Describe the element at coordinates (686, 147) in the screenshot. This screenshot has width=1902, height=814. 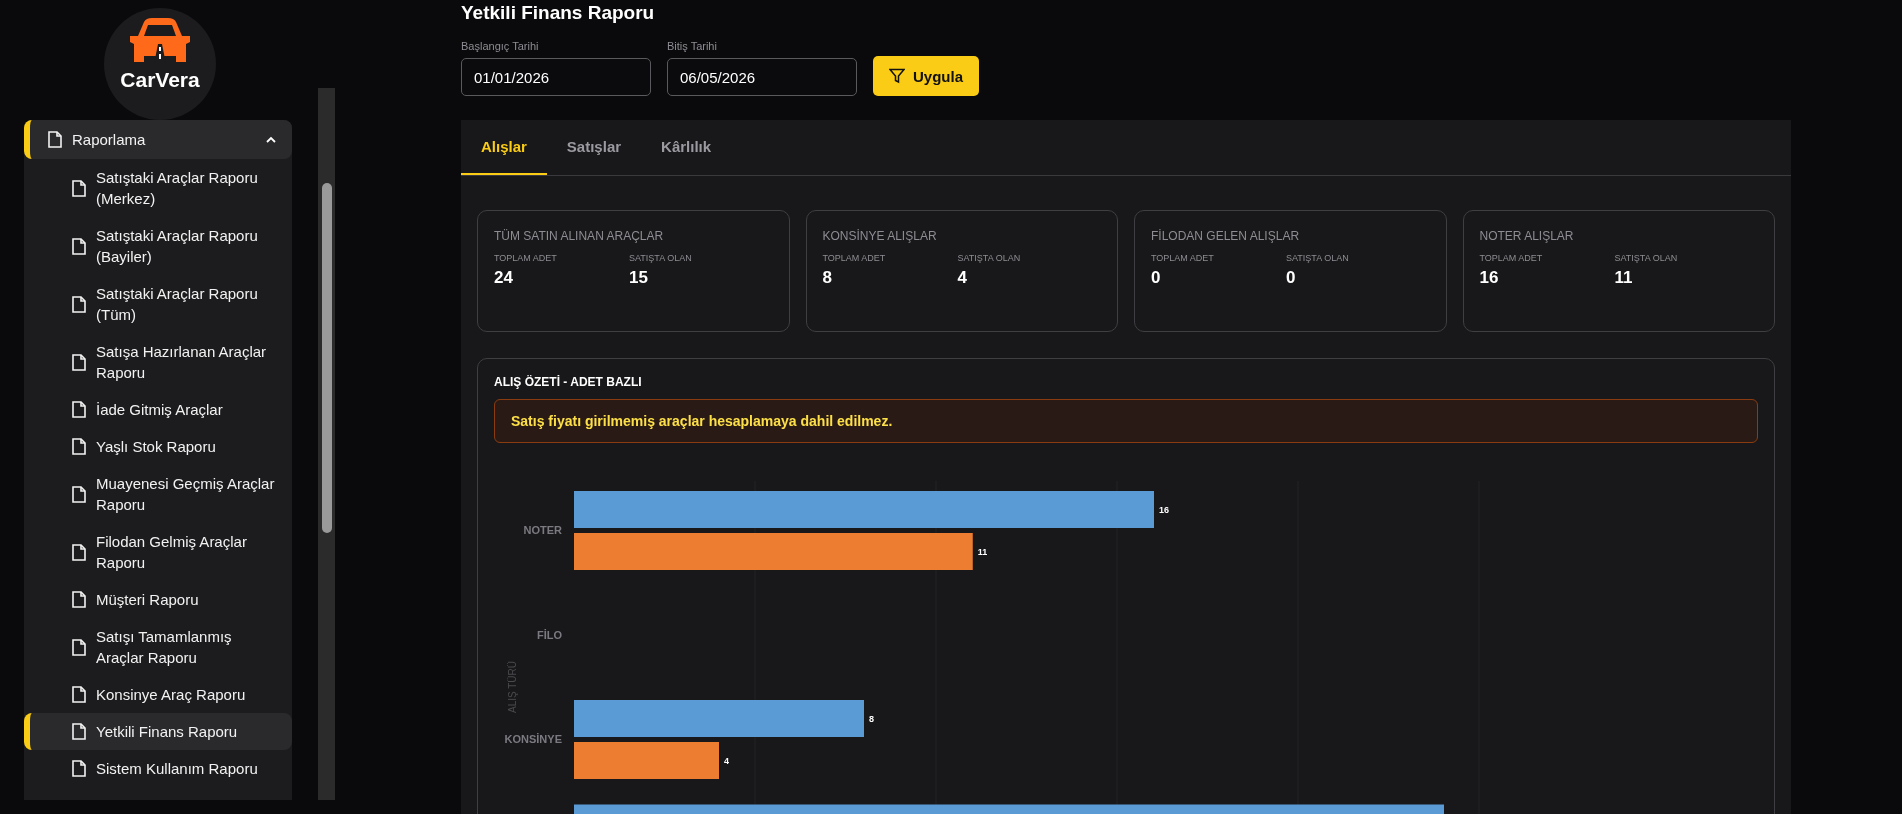
I see `tab: Kârlılık` at that location.